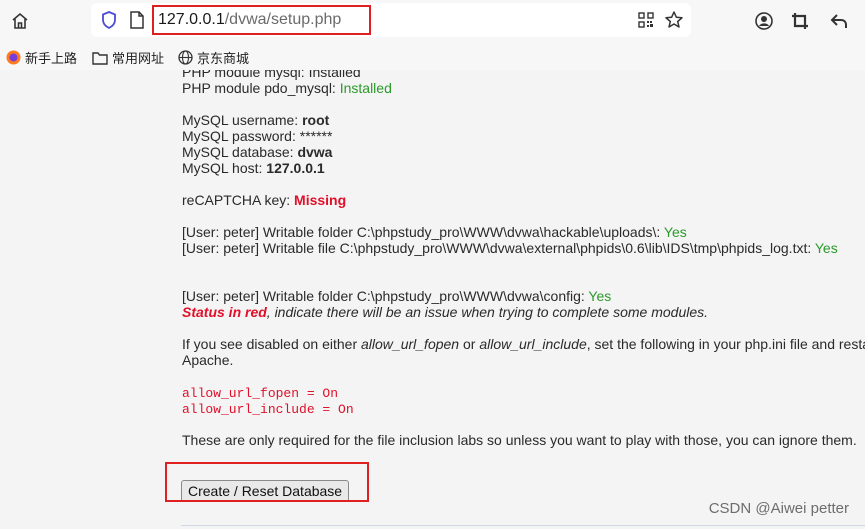  What do you see at coordinates (523, 200) in the screenshot?
I see `recaptcha-line: reCAPTCHA key: Missing` at bounding box center [523, 200].